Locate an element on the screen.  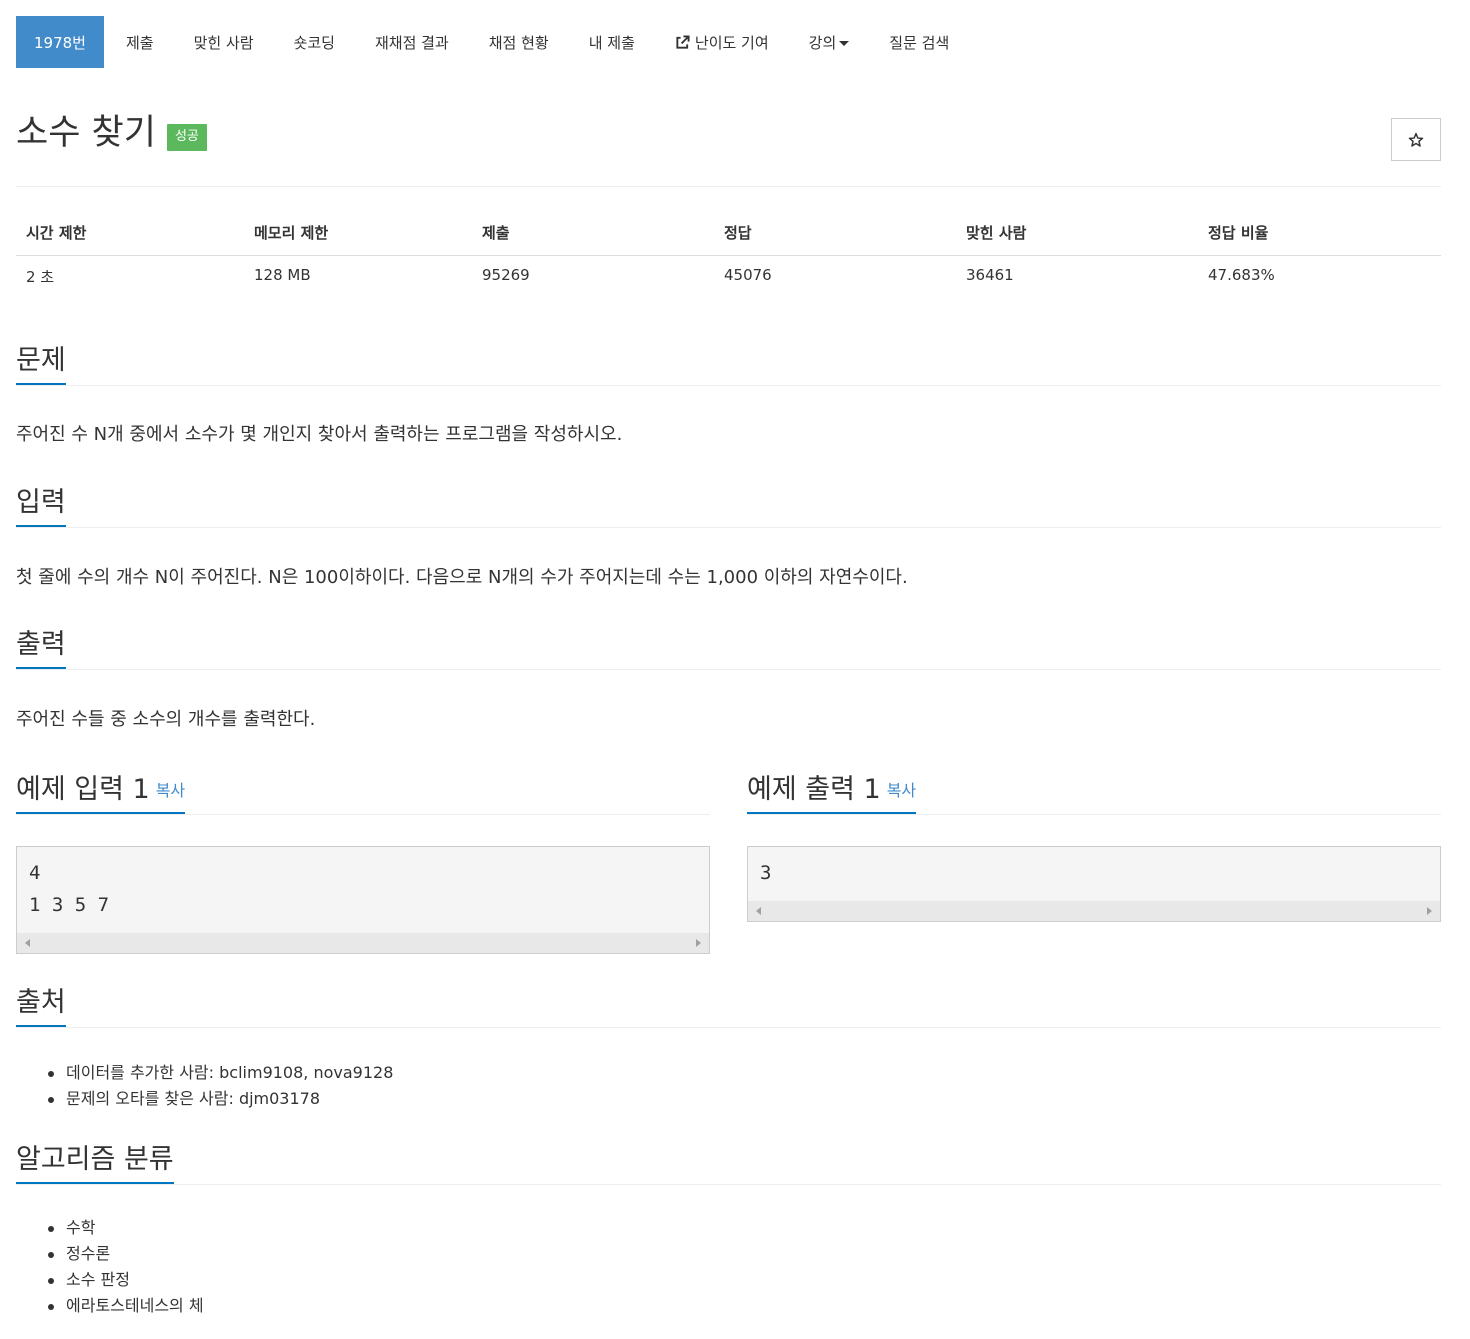
source-item-users: bclim9108, nova9128 is located at coordinates (306, 1072).